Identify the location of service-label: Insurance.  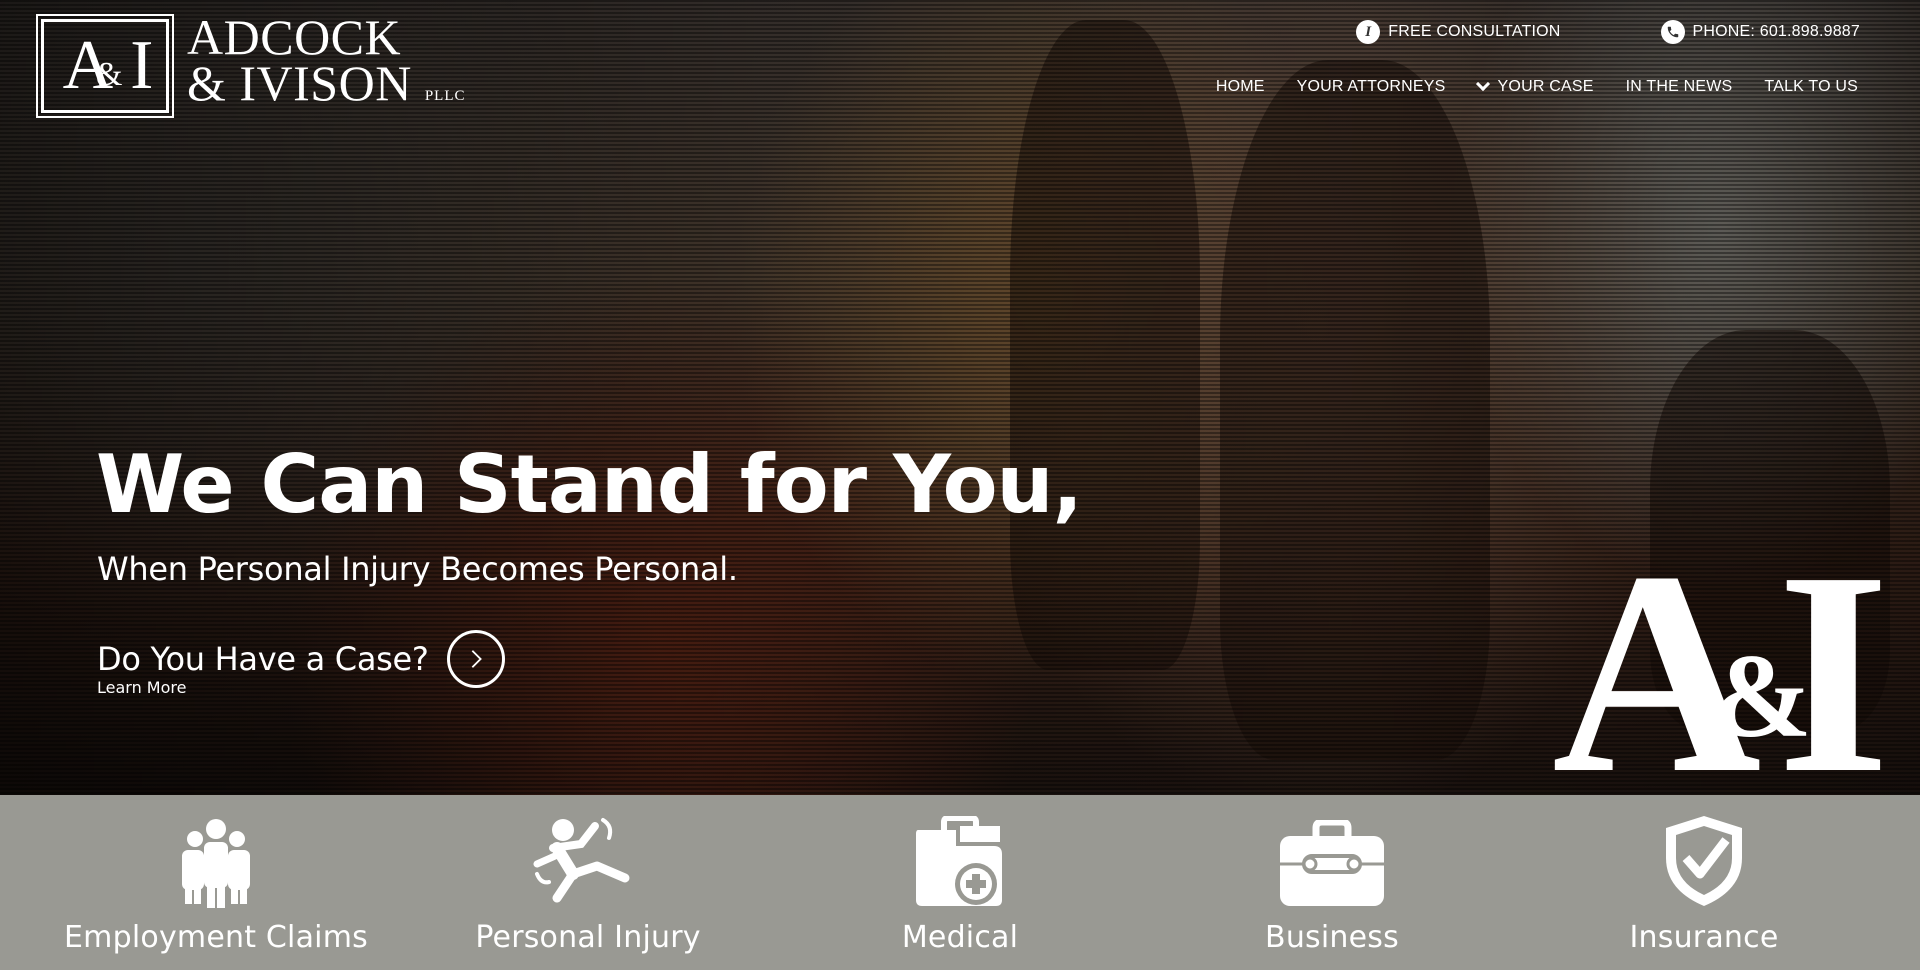
(1704, 937).